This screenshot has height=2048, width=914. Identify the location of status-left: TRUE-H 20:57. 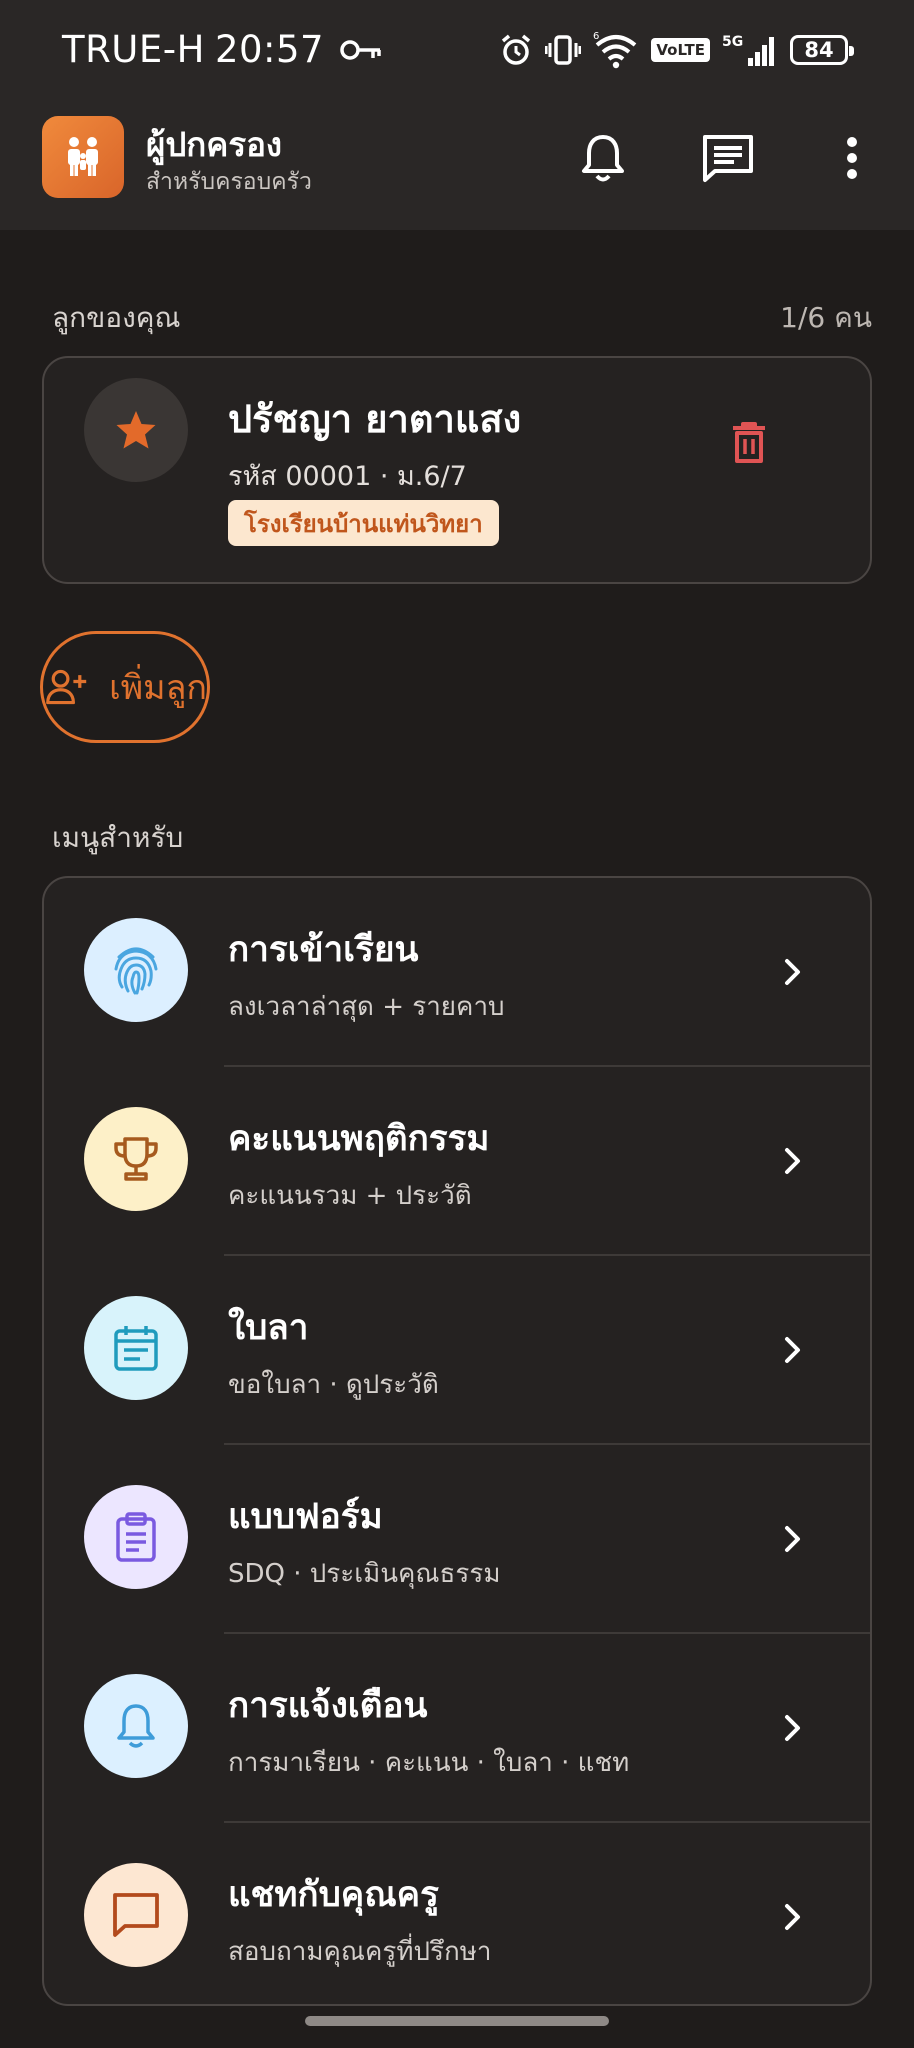
(222, 49).